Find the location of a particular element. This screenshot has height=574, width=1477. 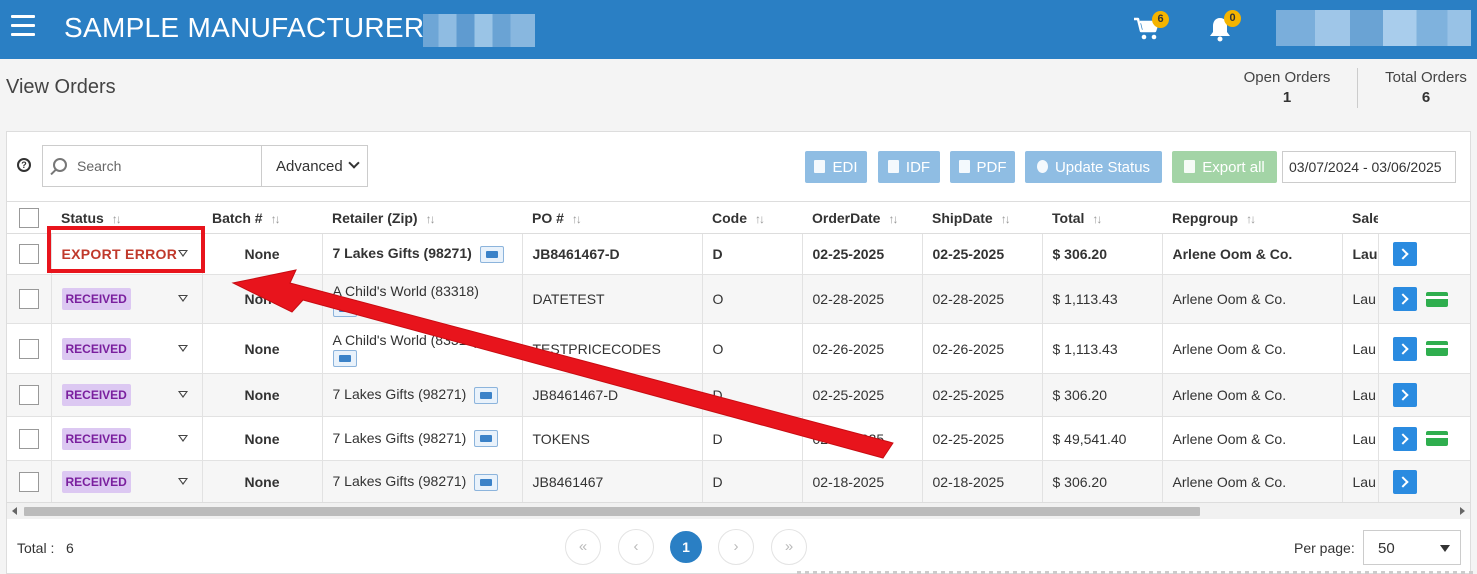

col-header-sale: Sale is located at coordinates (1360, 217).